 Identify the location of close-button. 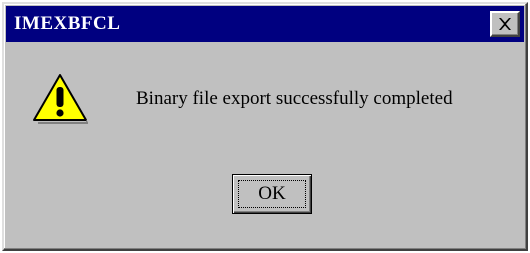
(505, 24).